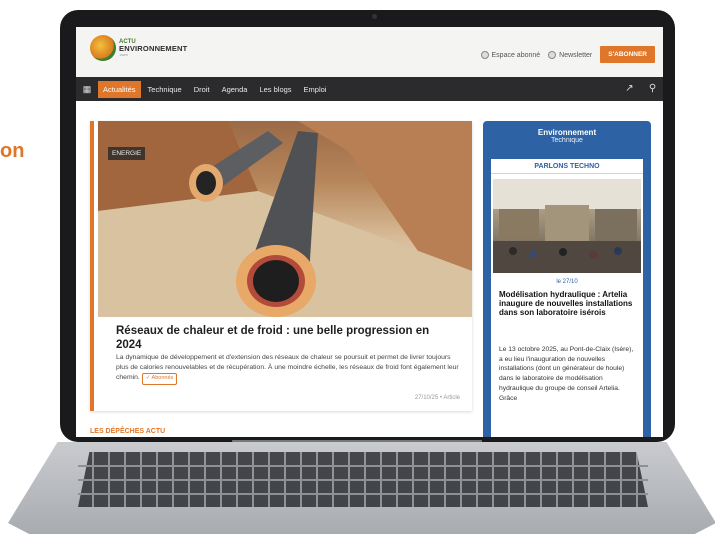 The image size is (715, 539). Describe the element at coordinates (567, 257) in the screenshot. I see `lab-floor` at that location.